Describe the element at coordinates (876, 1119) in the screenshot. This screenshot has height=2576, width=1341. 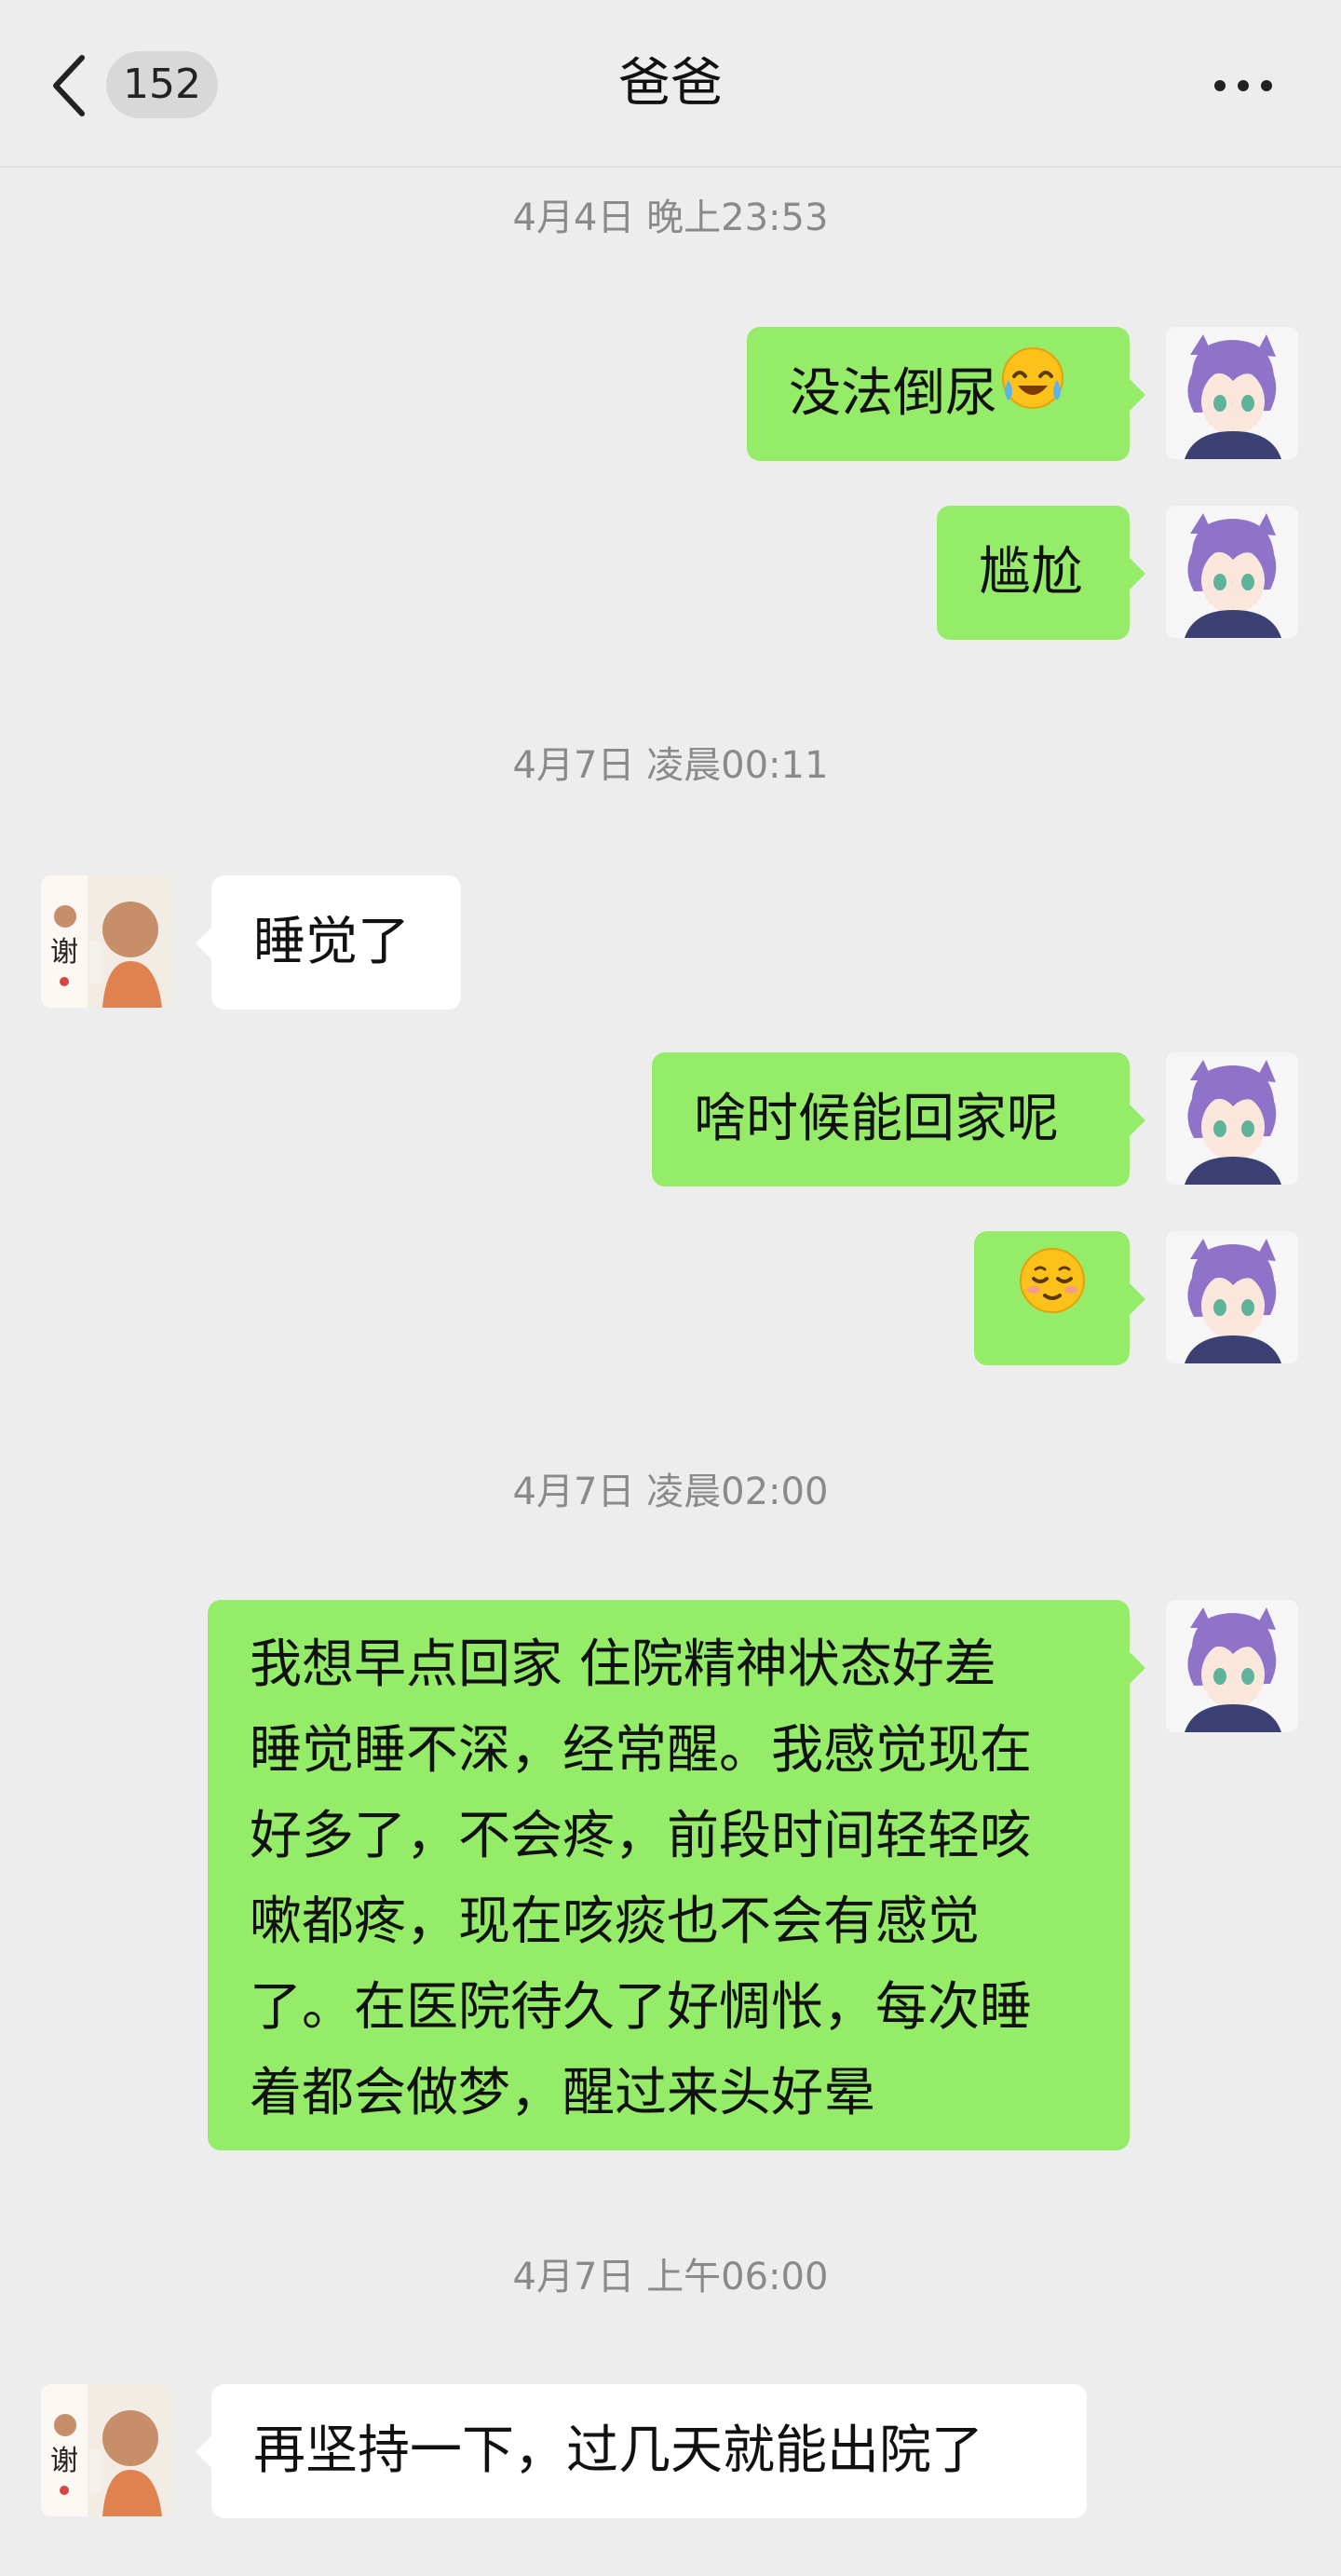
I see `message-text: 啥时候能回家呢` at that location.